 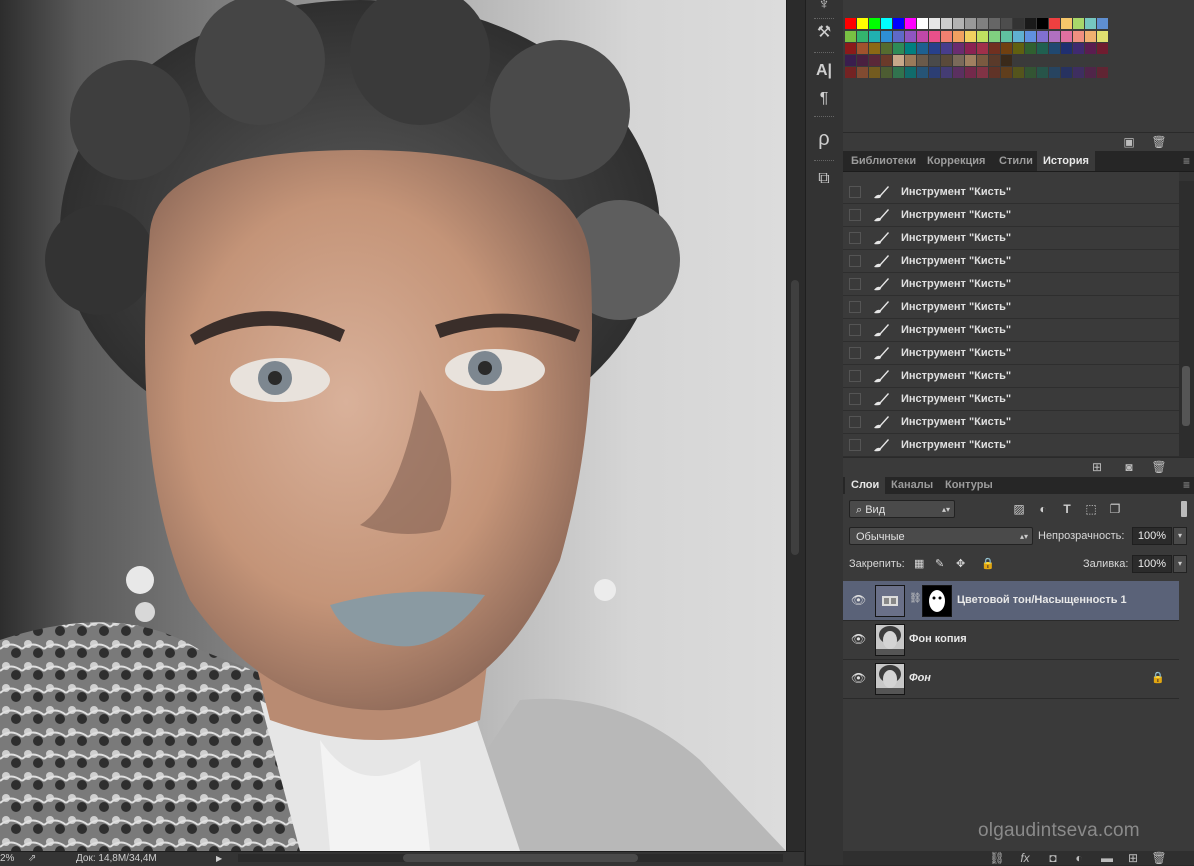 I want to click on new-document-from-state-icon: ⊞, so click(x=1097, y=467).